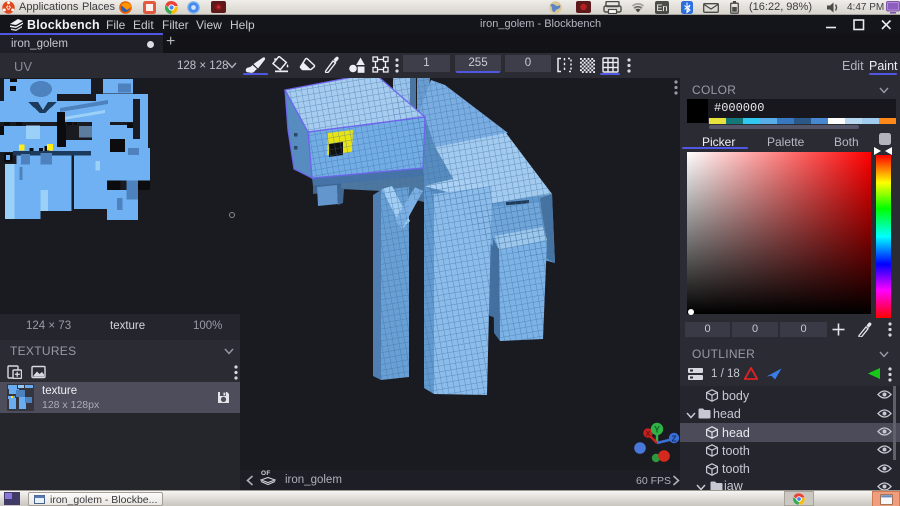 This screenshot has height=506, width=900. Describe the element at coordinates (657, 430) in the screenshot. I see `svg-text: Y` at that location.